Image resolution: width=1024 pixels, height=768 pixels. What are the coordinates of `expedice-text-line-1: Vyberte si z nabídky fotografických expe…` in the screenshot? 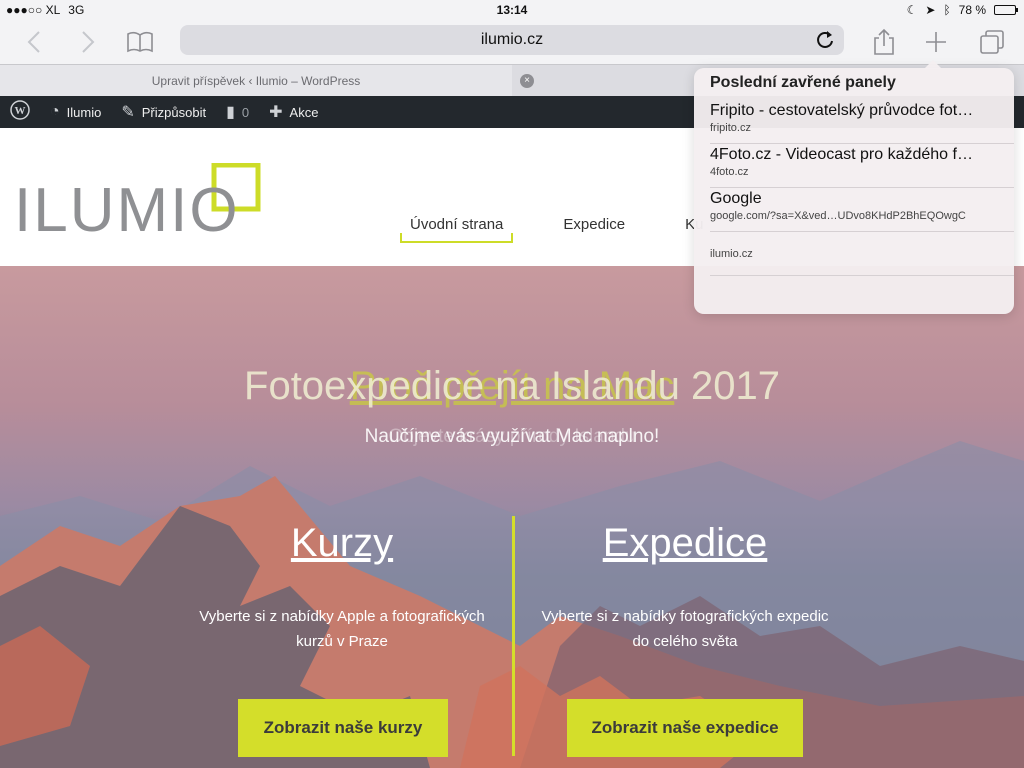 It's located at (685, 616).